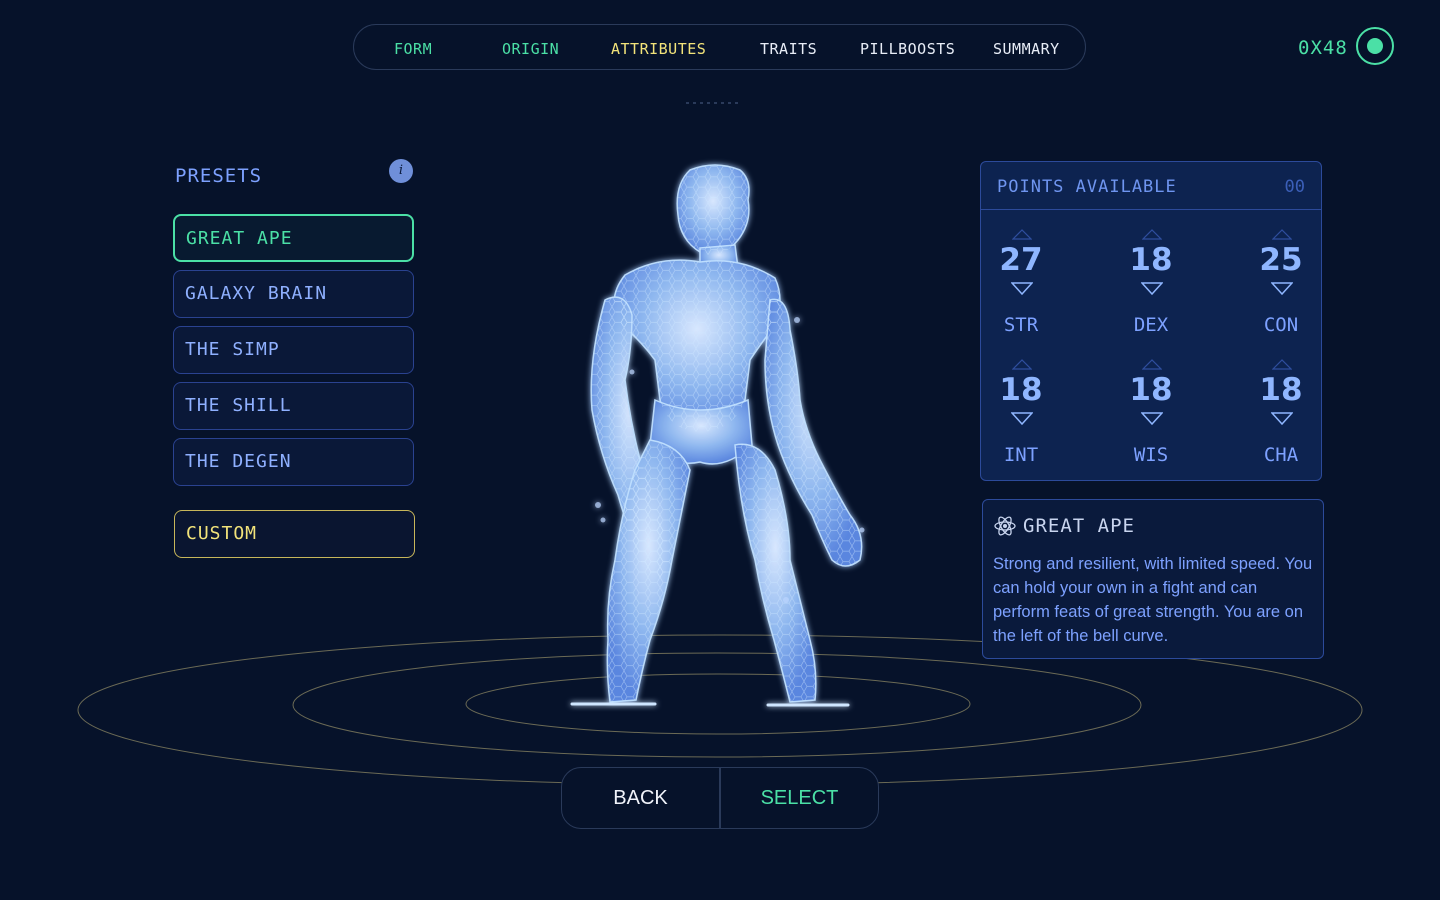 The image size is (1440, 900). Describe the element at coordinates (1281, 260) in the screenshot. I see `stat-value: 25` at that location.